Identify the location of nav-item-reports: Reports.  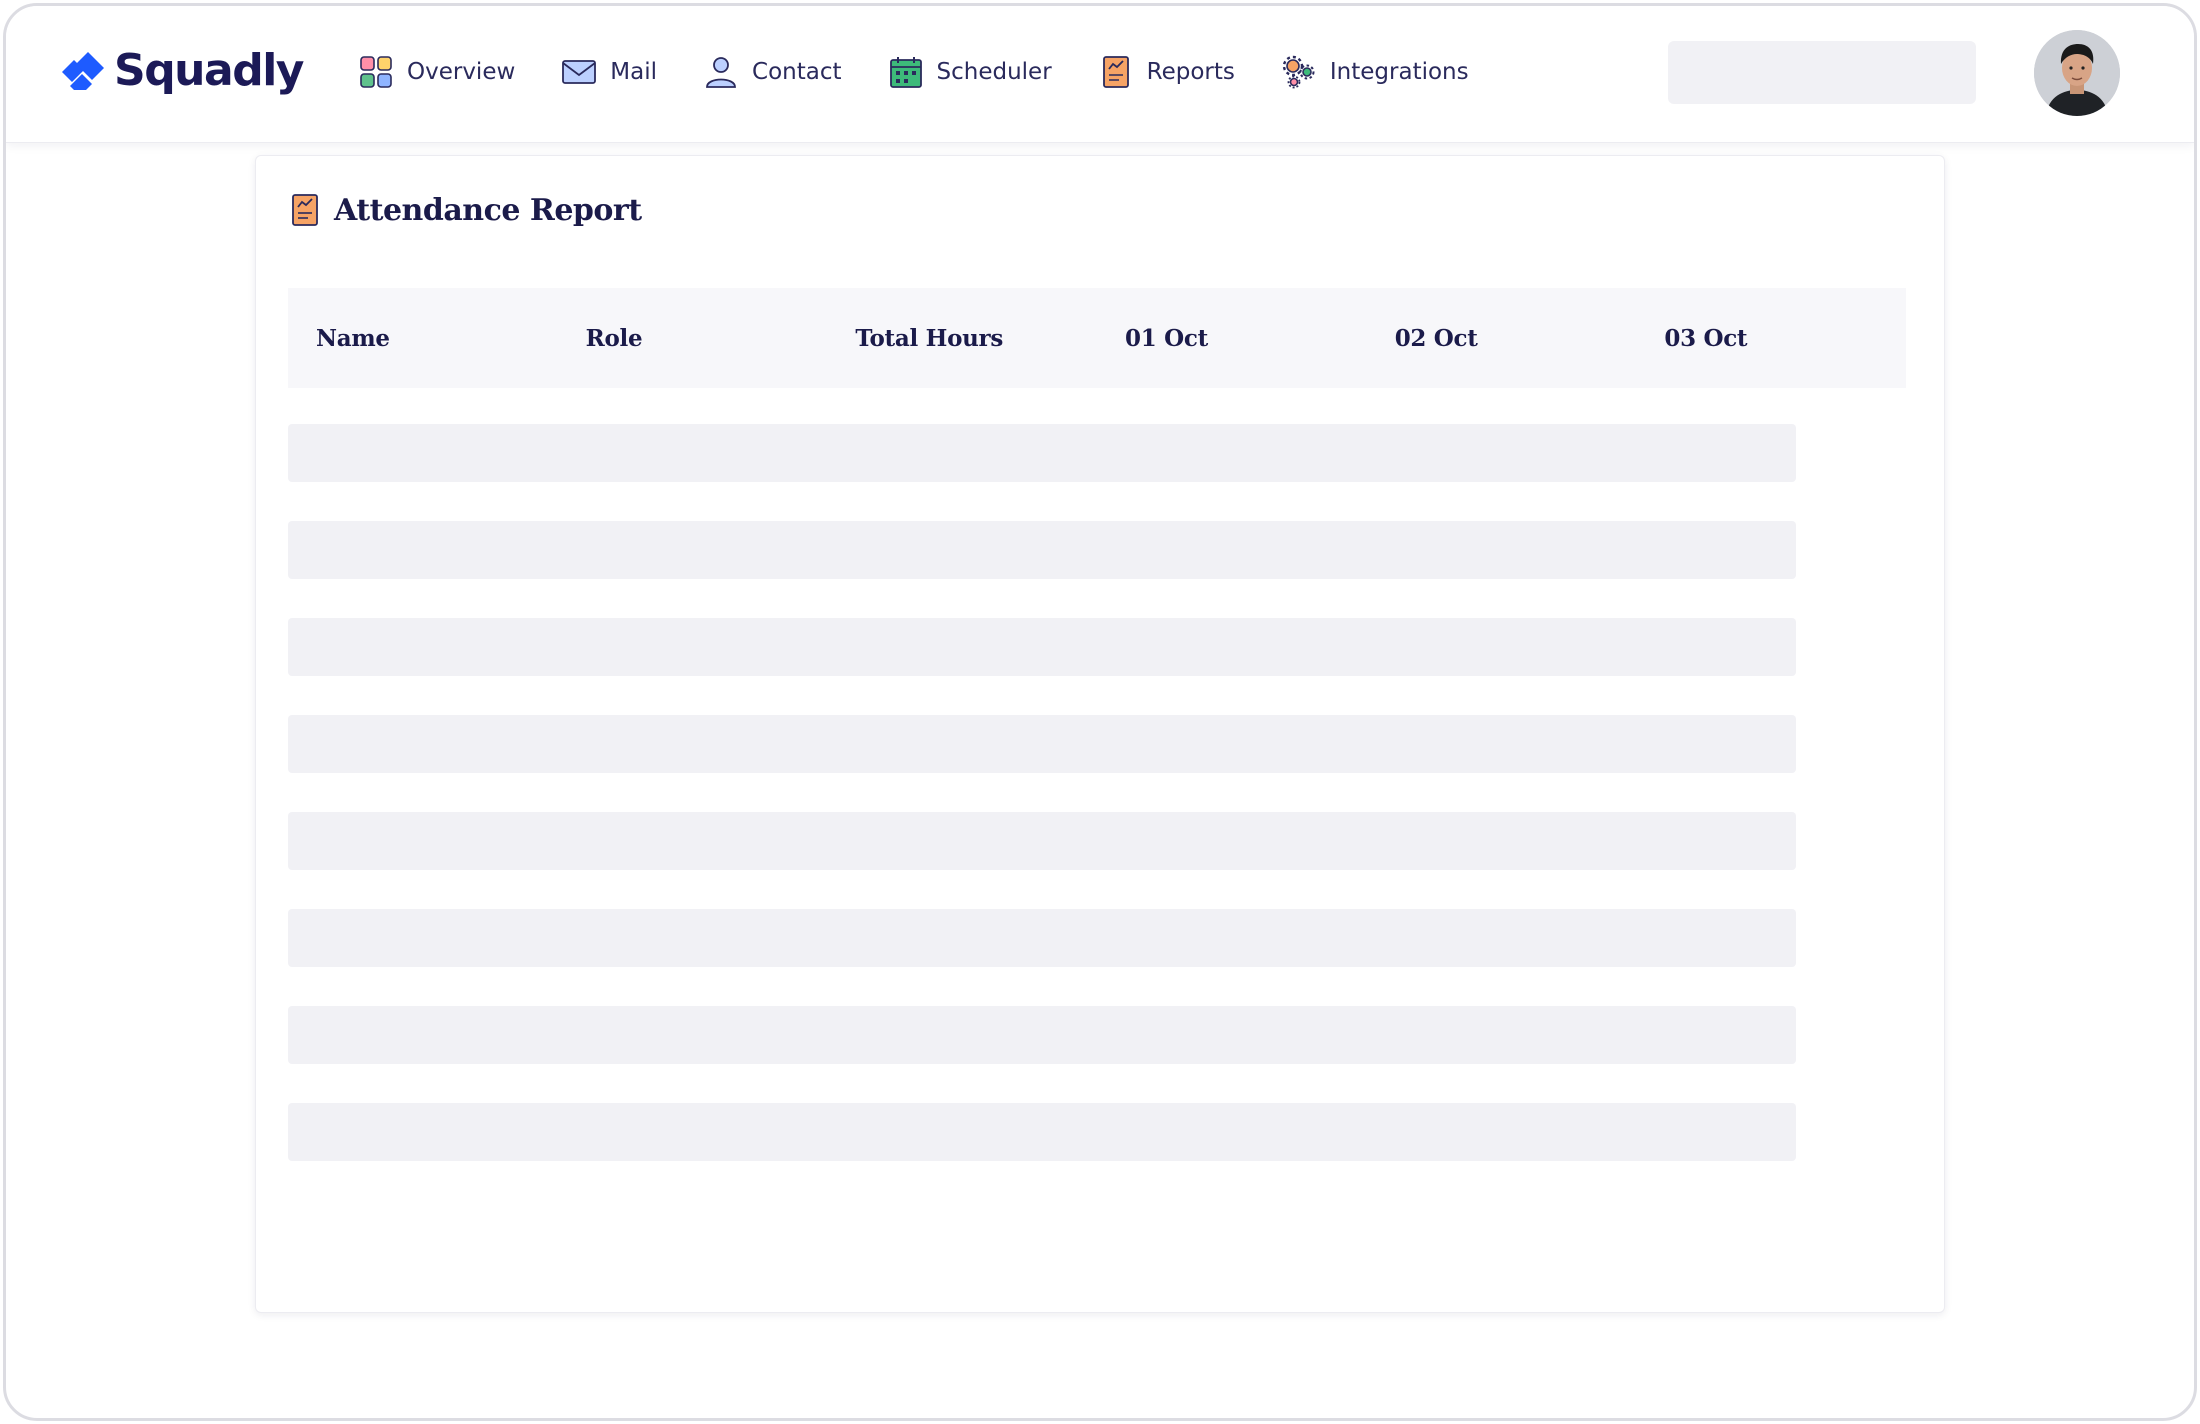
(1166, 72).